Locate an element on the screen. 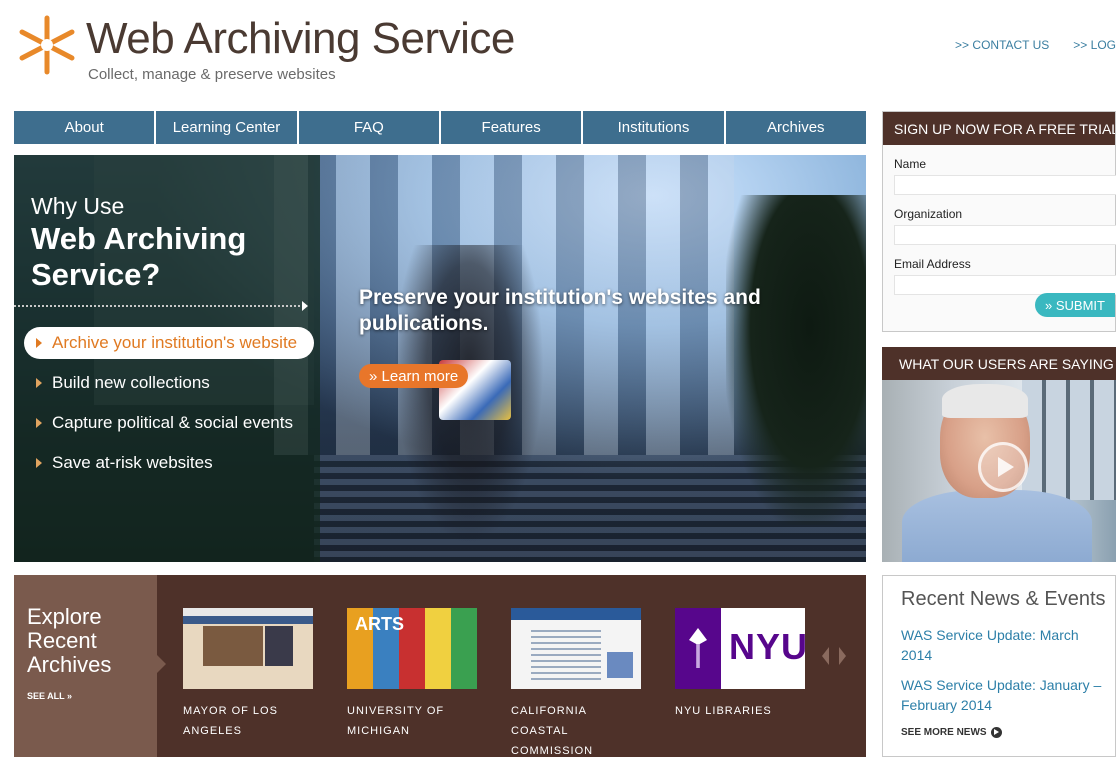 The width and height of the screenshot is (1116, 757). video-person-hair is located at coordinates (985, 401).